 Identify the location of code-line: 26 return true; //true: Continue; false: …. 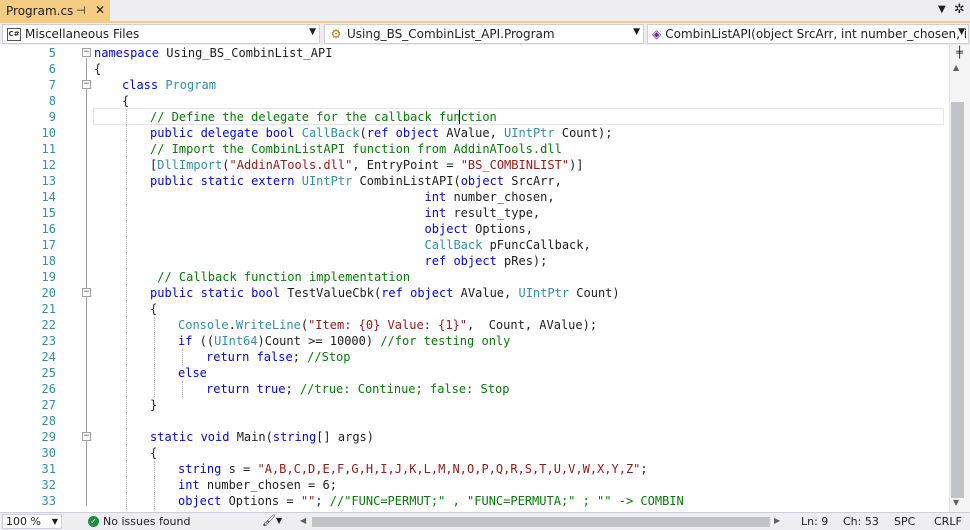
(474, 389).